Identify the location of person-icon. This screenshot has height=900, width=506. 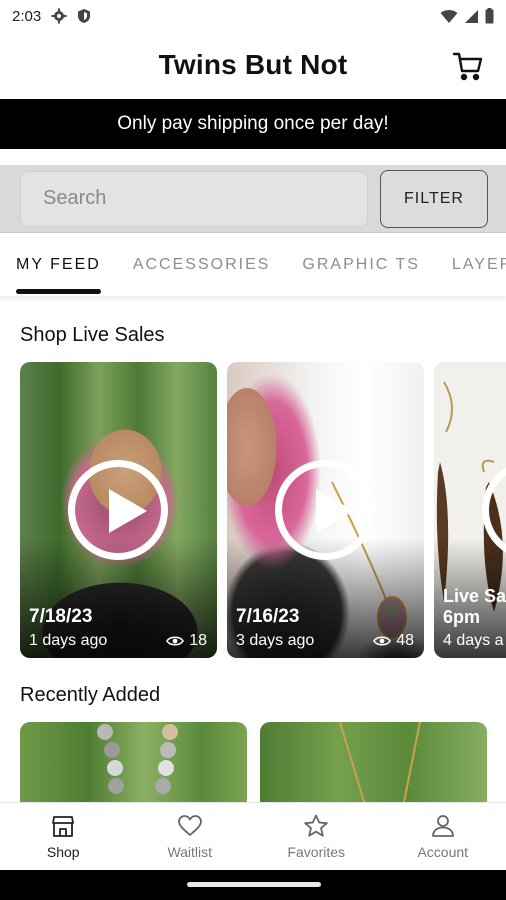
(442, 826).